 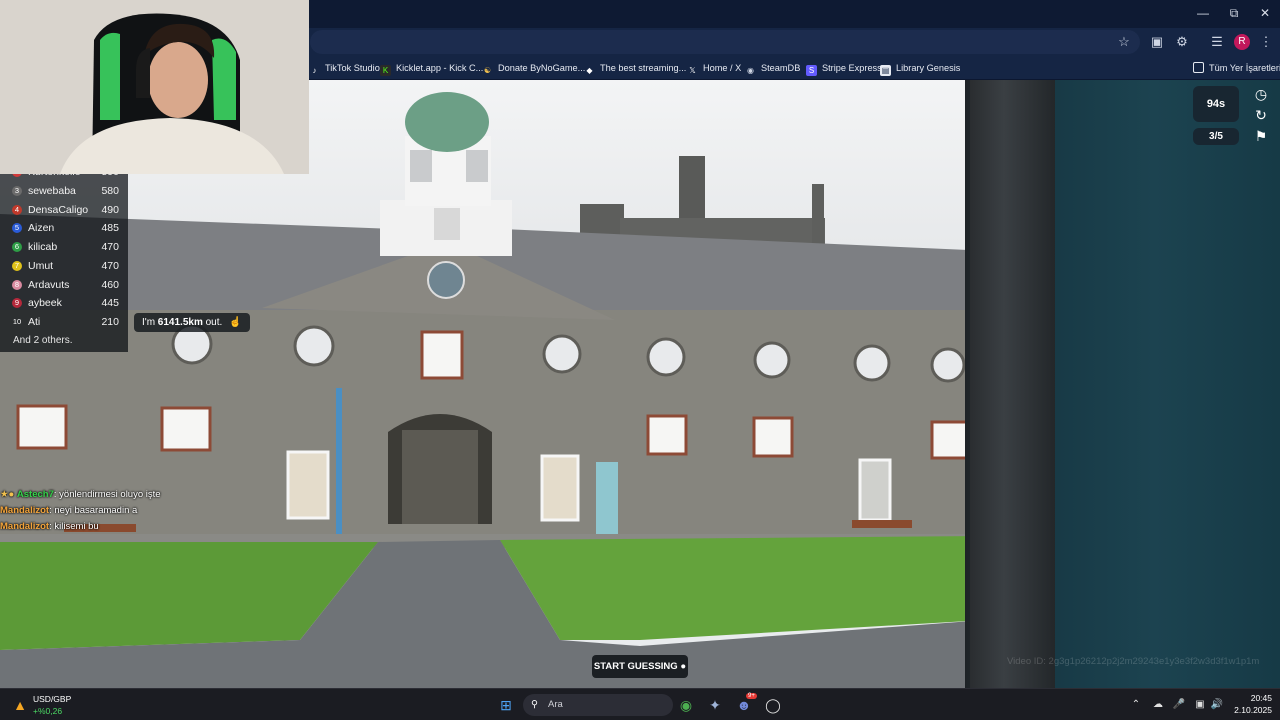 I want to click on all-bookmarks-folder: Tüm Yer İşaretleri, so click(x=1236, y=68).